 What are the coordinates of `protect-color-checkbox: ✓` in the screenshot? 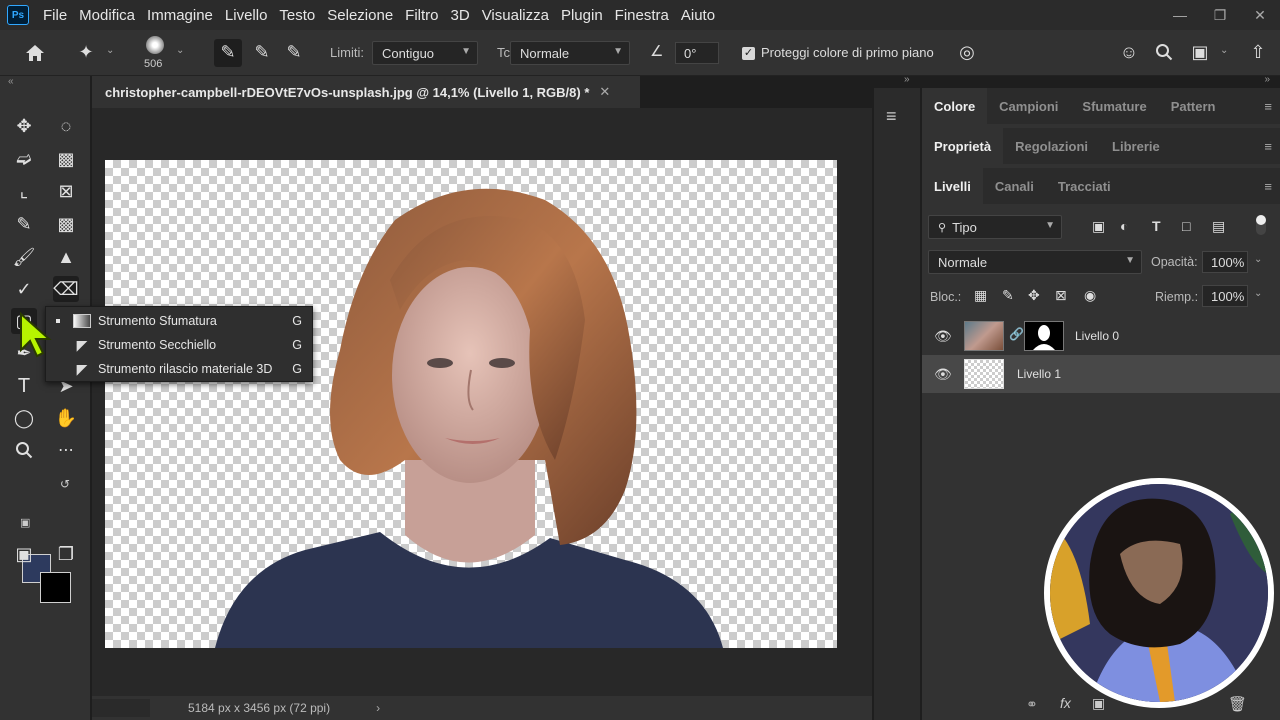 It's located at (748, 53).